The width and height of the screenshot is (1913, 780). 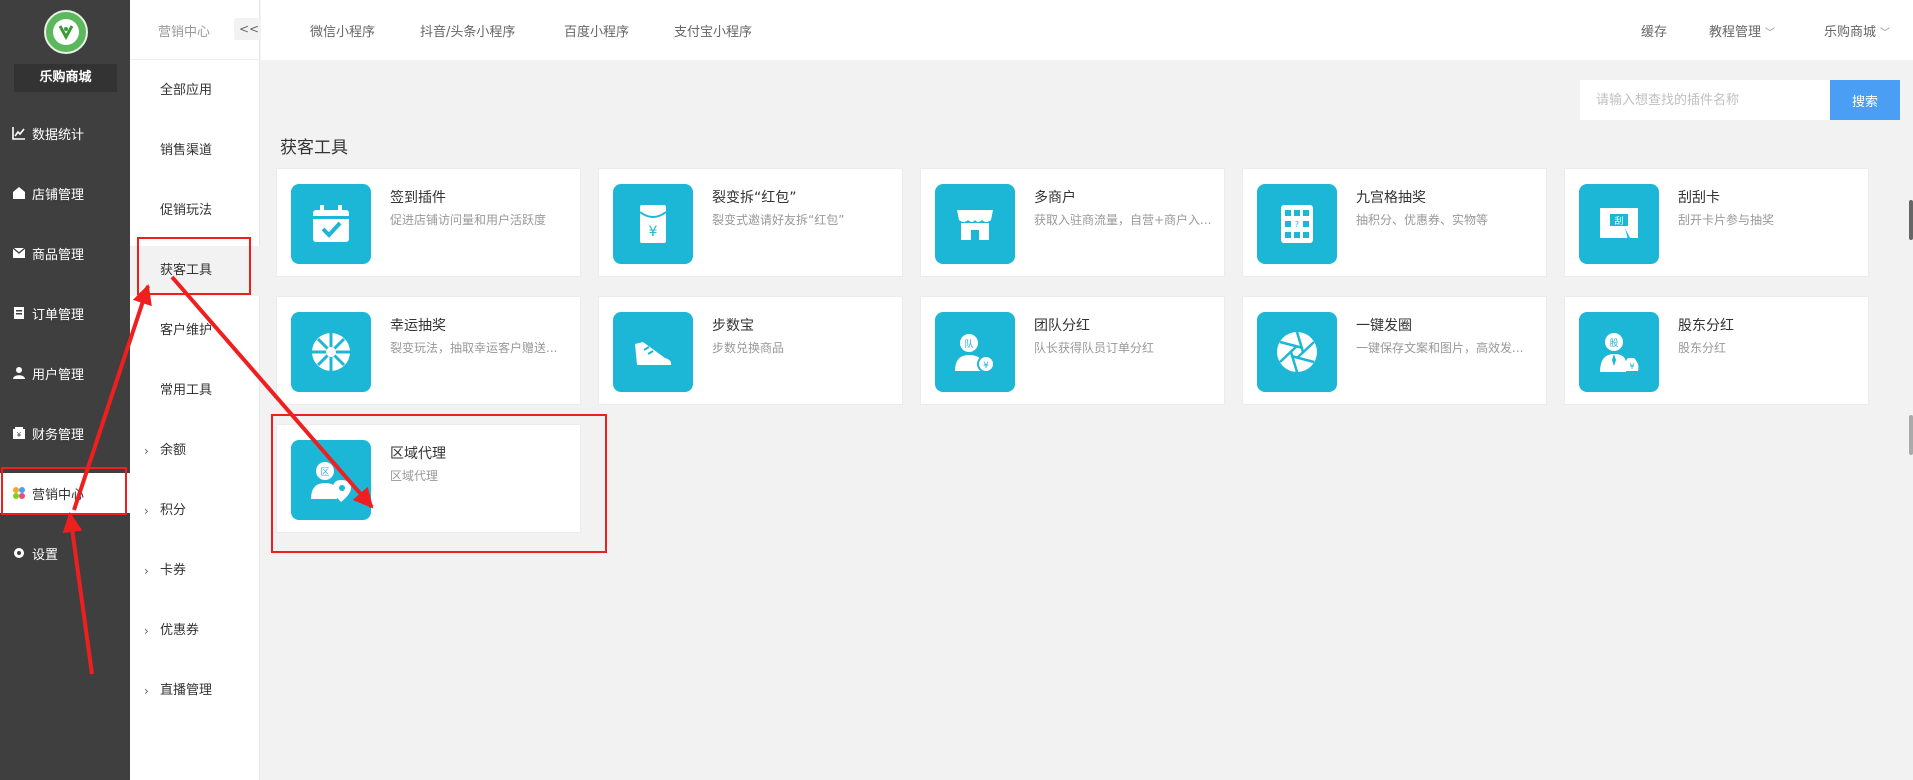 I want to click on subnav-item-label: 直播管理, so click(x=186, y=690).